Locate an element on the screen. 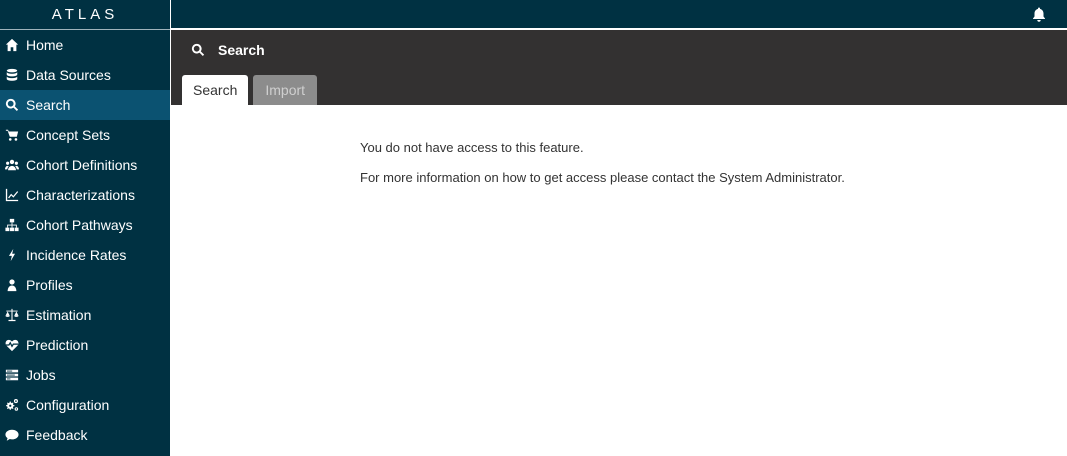 The height and width of the screenshot is (456, 1067). sidebar-item-incidence-rates: Incidence Rates is located at coordinates (85, 255).